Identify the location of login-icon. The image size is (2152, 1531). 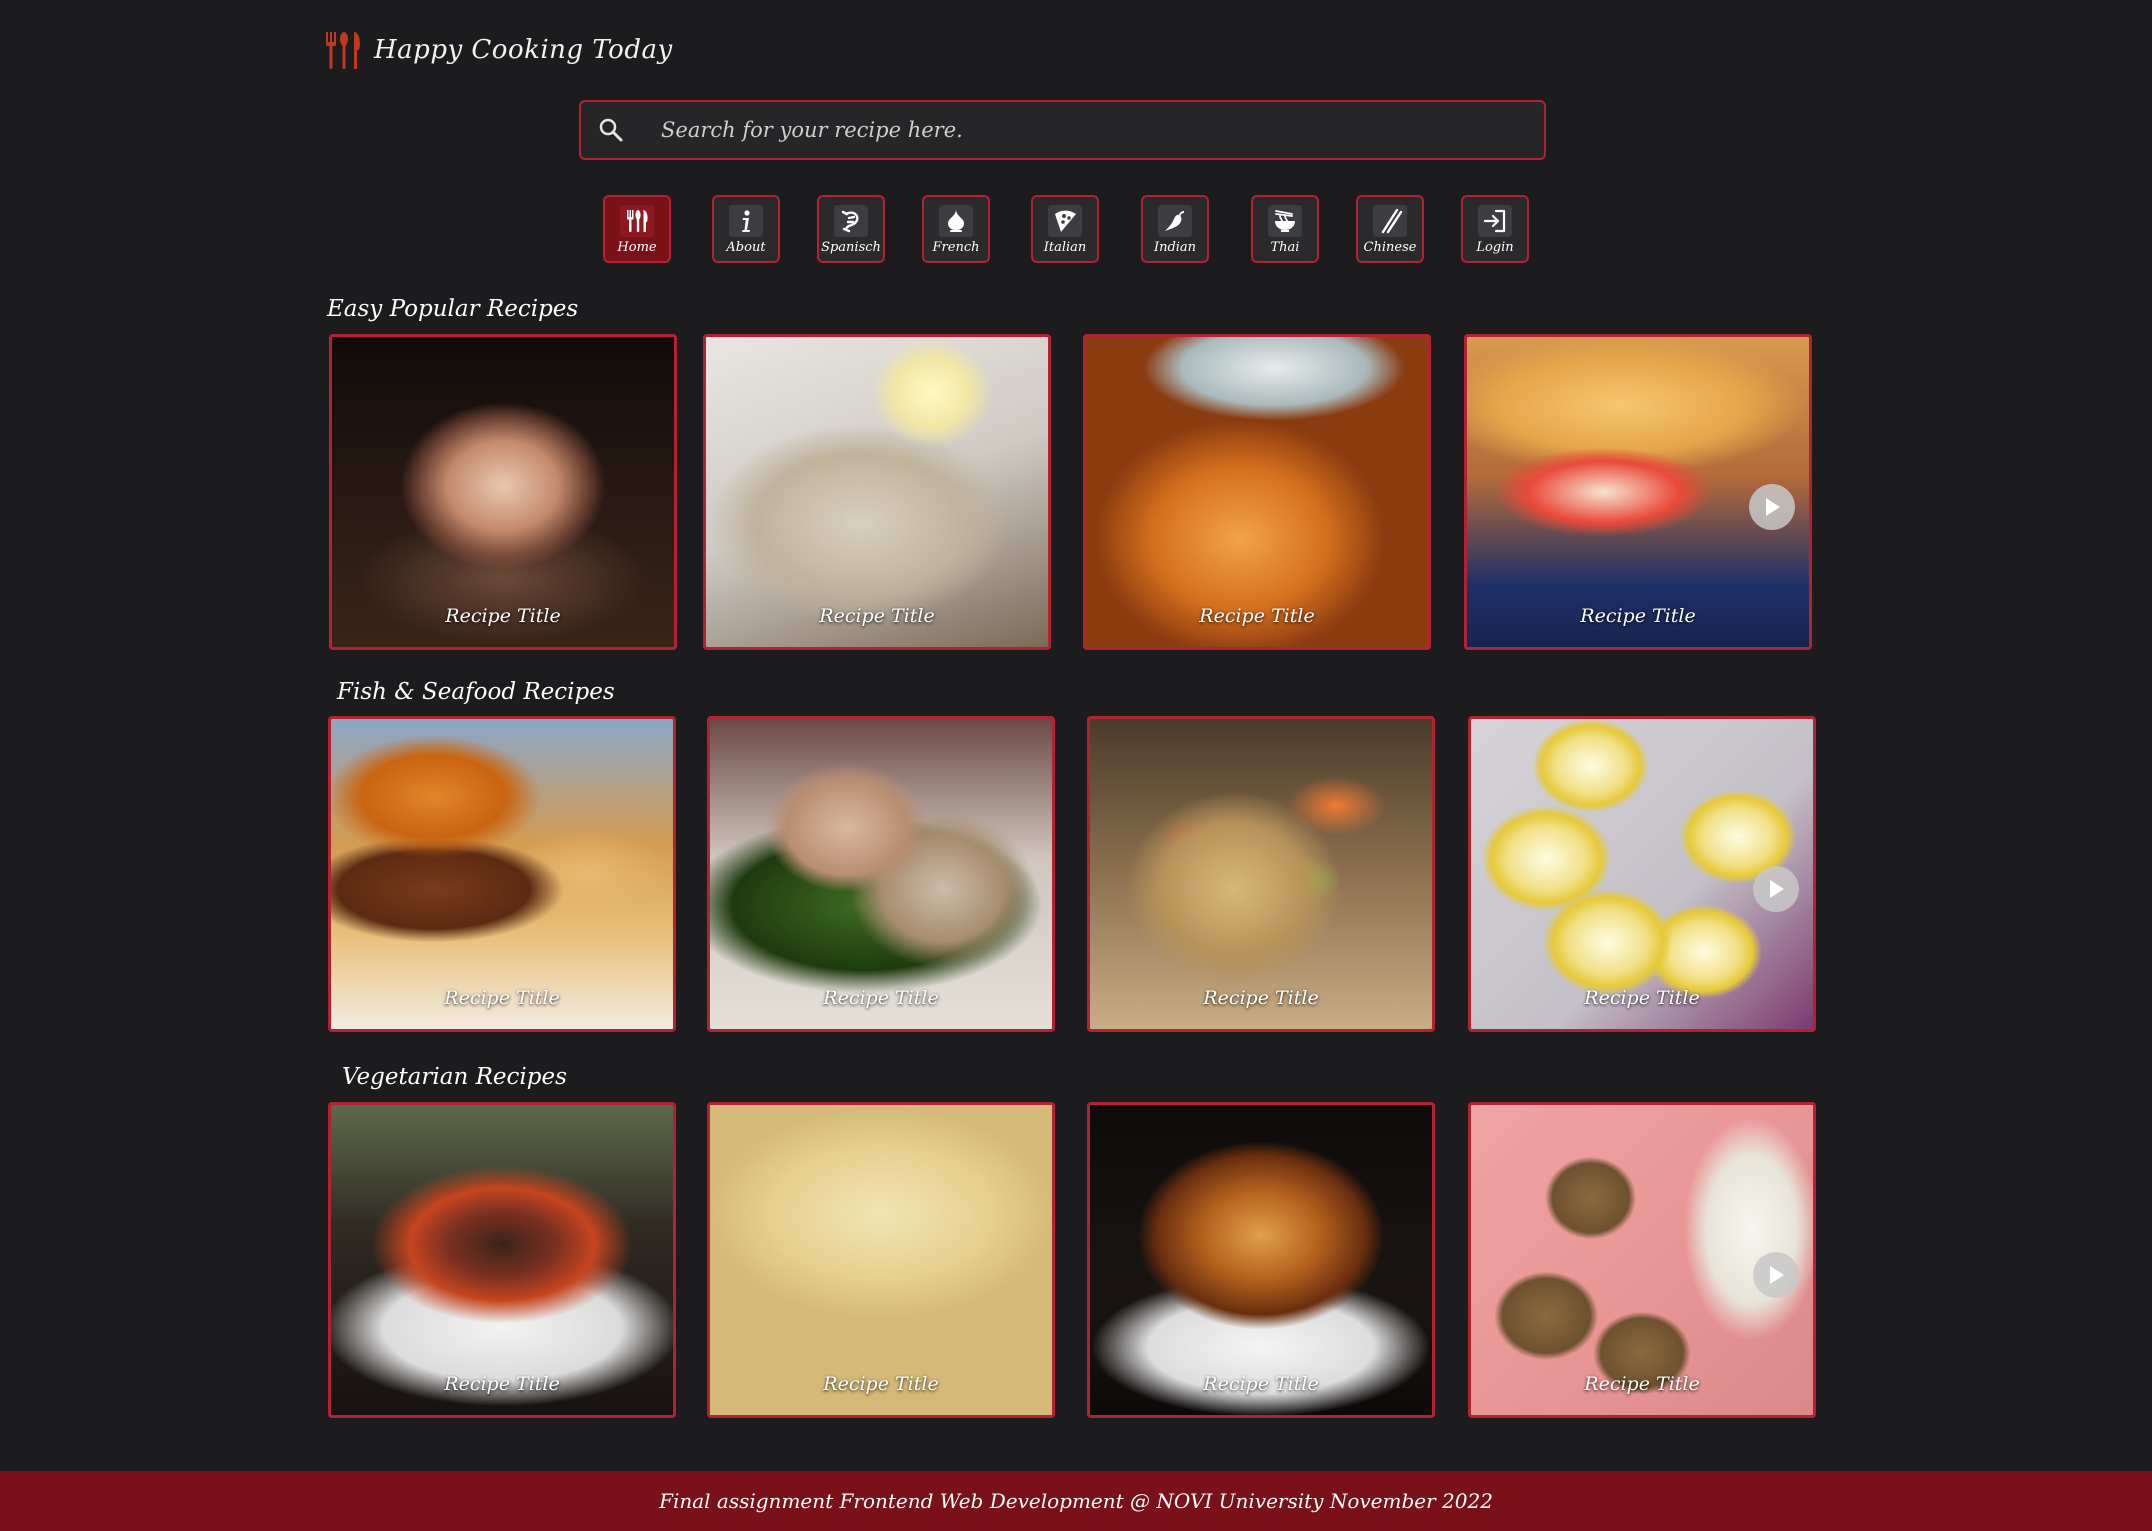
(1495, 221).